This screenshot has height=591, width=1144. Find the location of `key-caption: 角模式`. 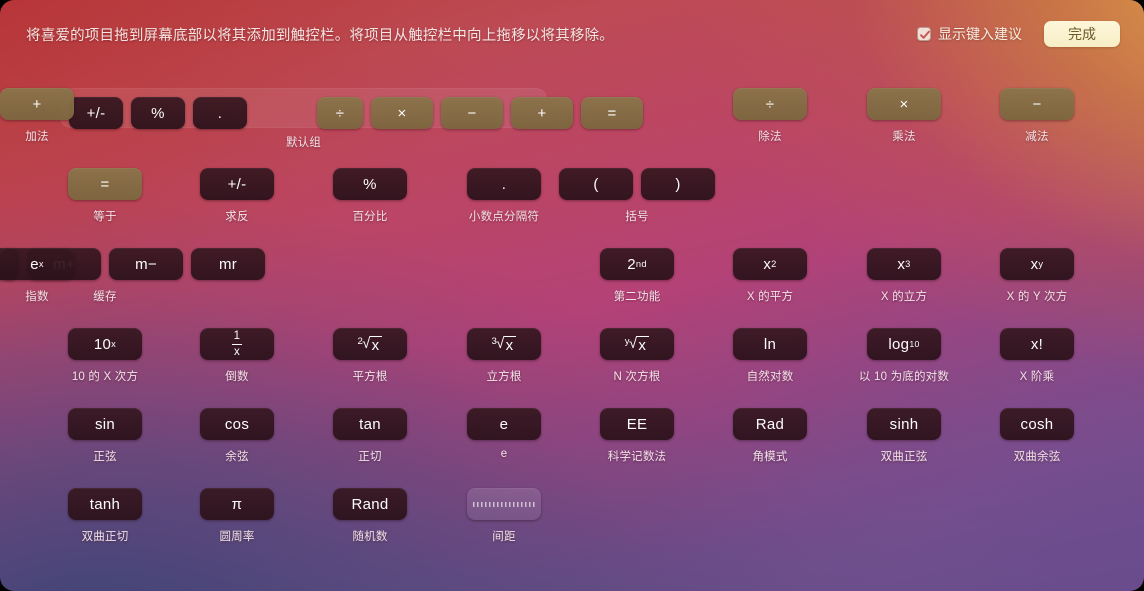

key-caption: 角模式 is located at coordinates (770, 457).